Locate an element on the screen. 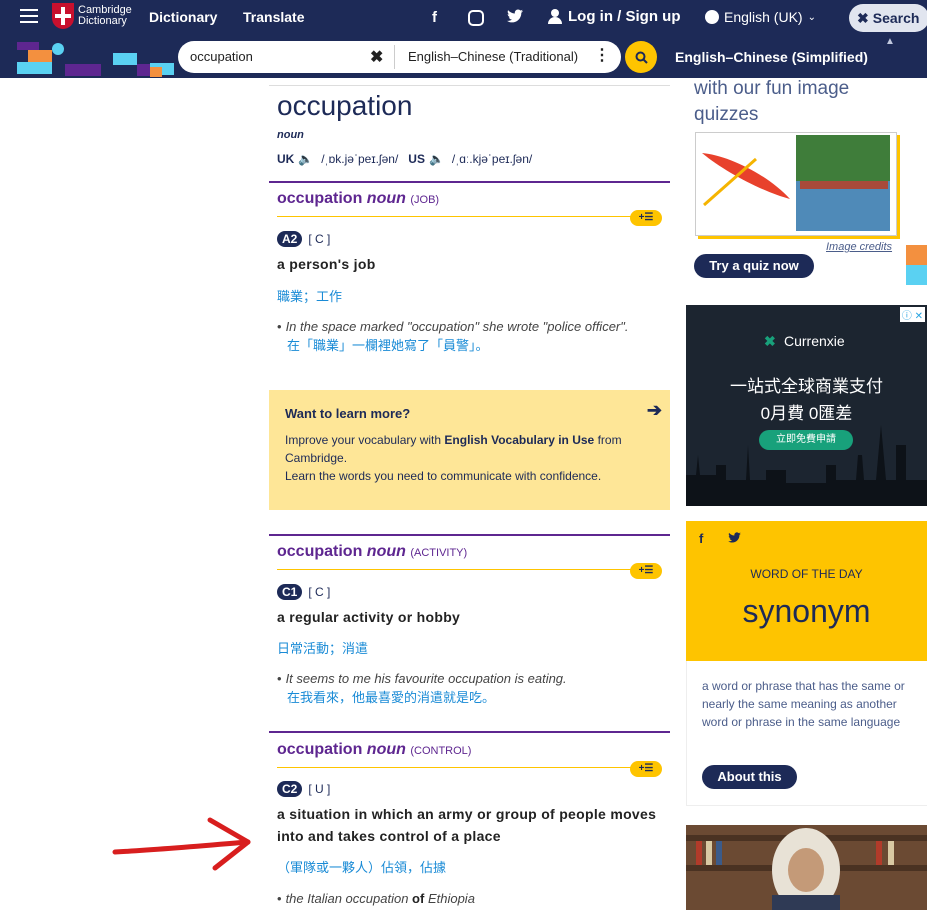  language-selector: English (UK) ⌄ is located at coordinates (760, 17).